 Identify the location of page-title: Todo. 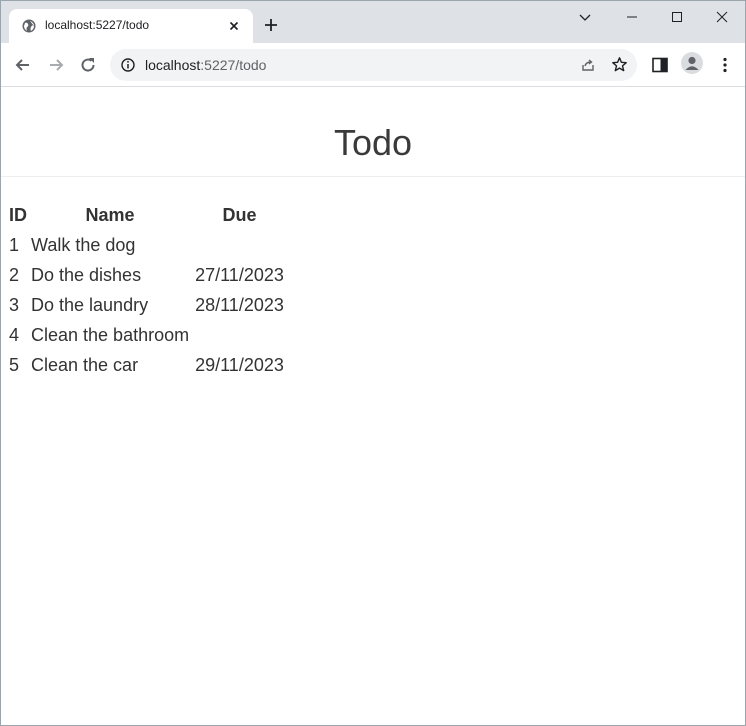
(373, 142).